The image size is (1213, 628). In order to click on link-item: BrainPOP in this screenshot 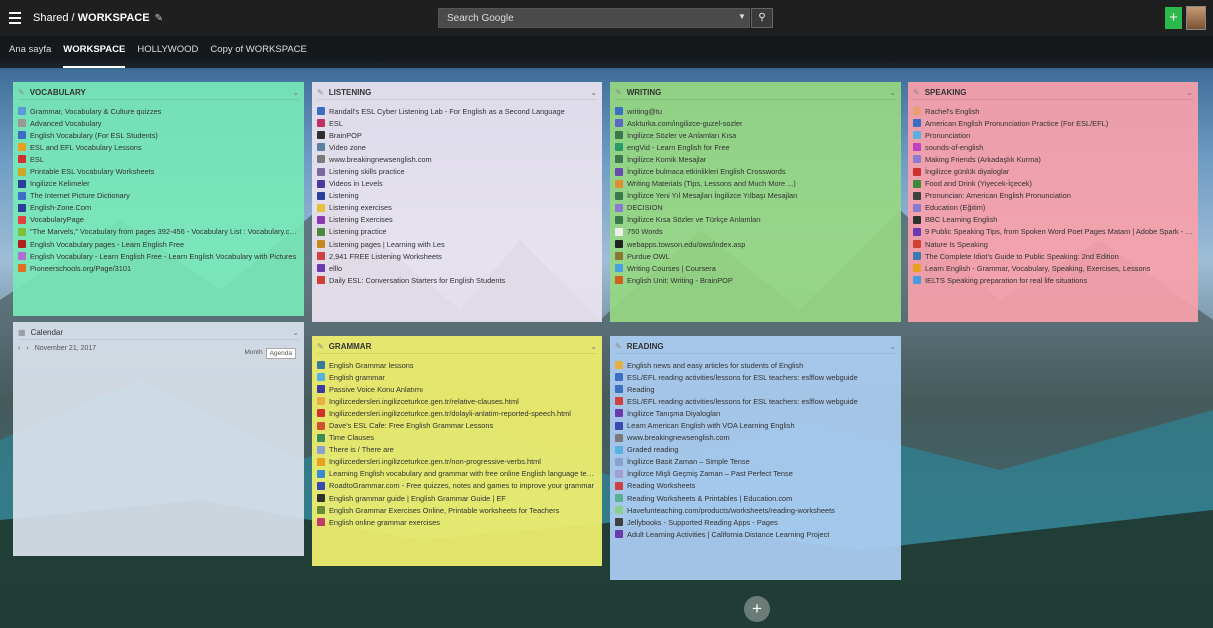, I will do `click(457, 135)`.